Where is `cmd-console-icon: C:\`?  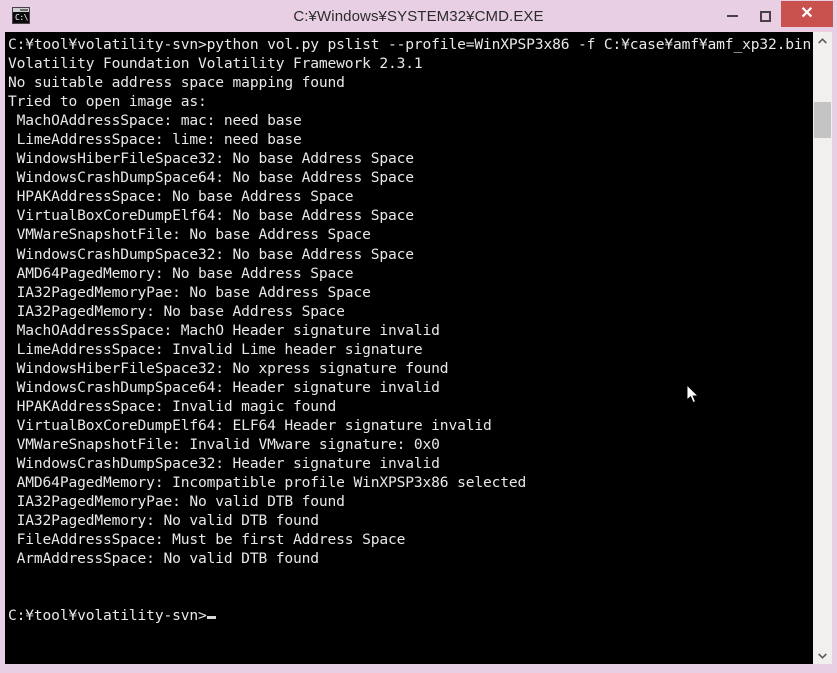 cmd-console-icon: C:\ is located at coordinates (21, 15).